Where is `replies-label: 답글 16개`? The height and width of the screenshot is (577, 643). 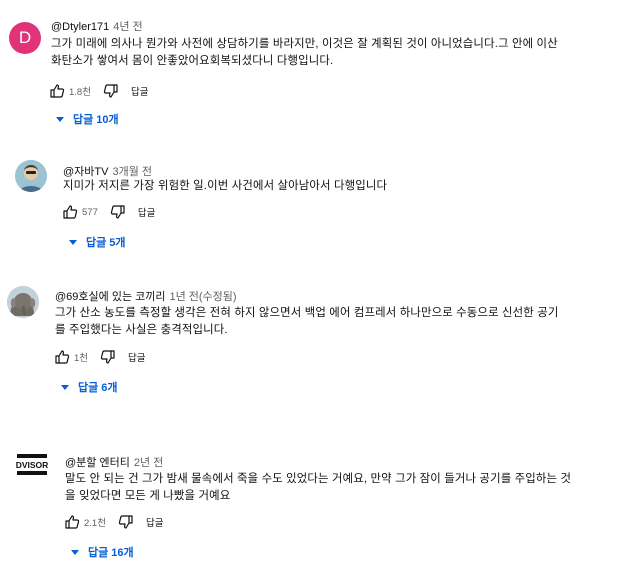 replies-label: 답글 16개 is located at coordinates (111, 553).